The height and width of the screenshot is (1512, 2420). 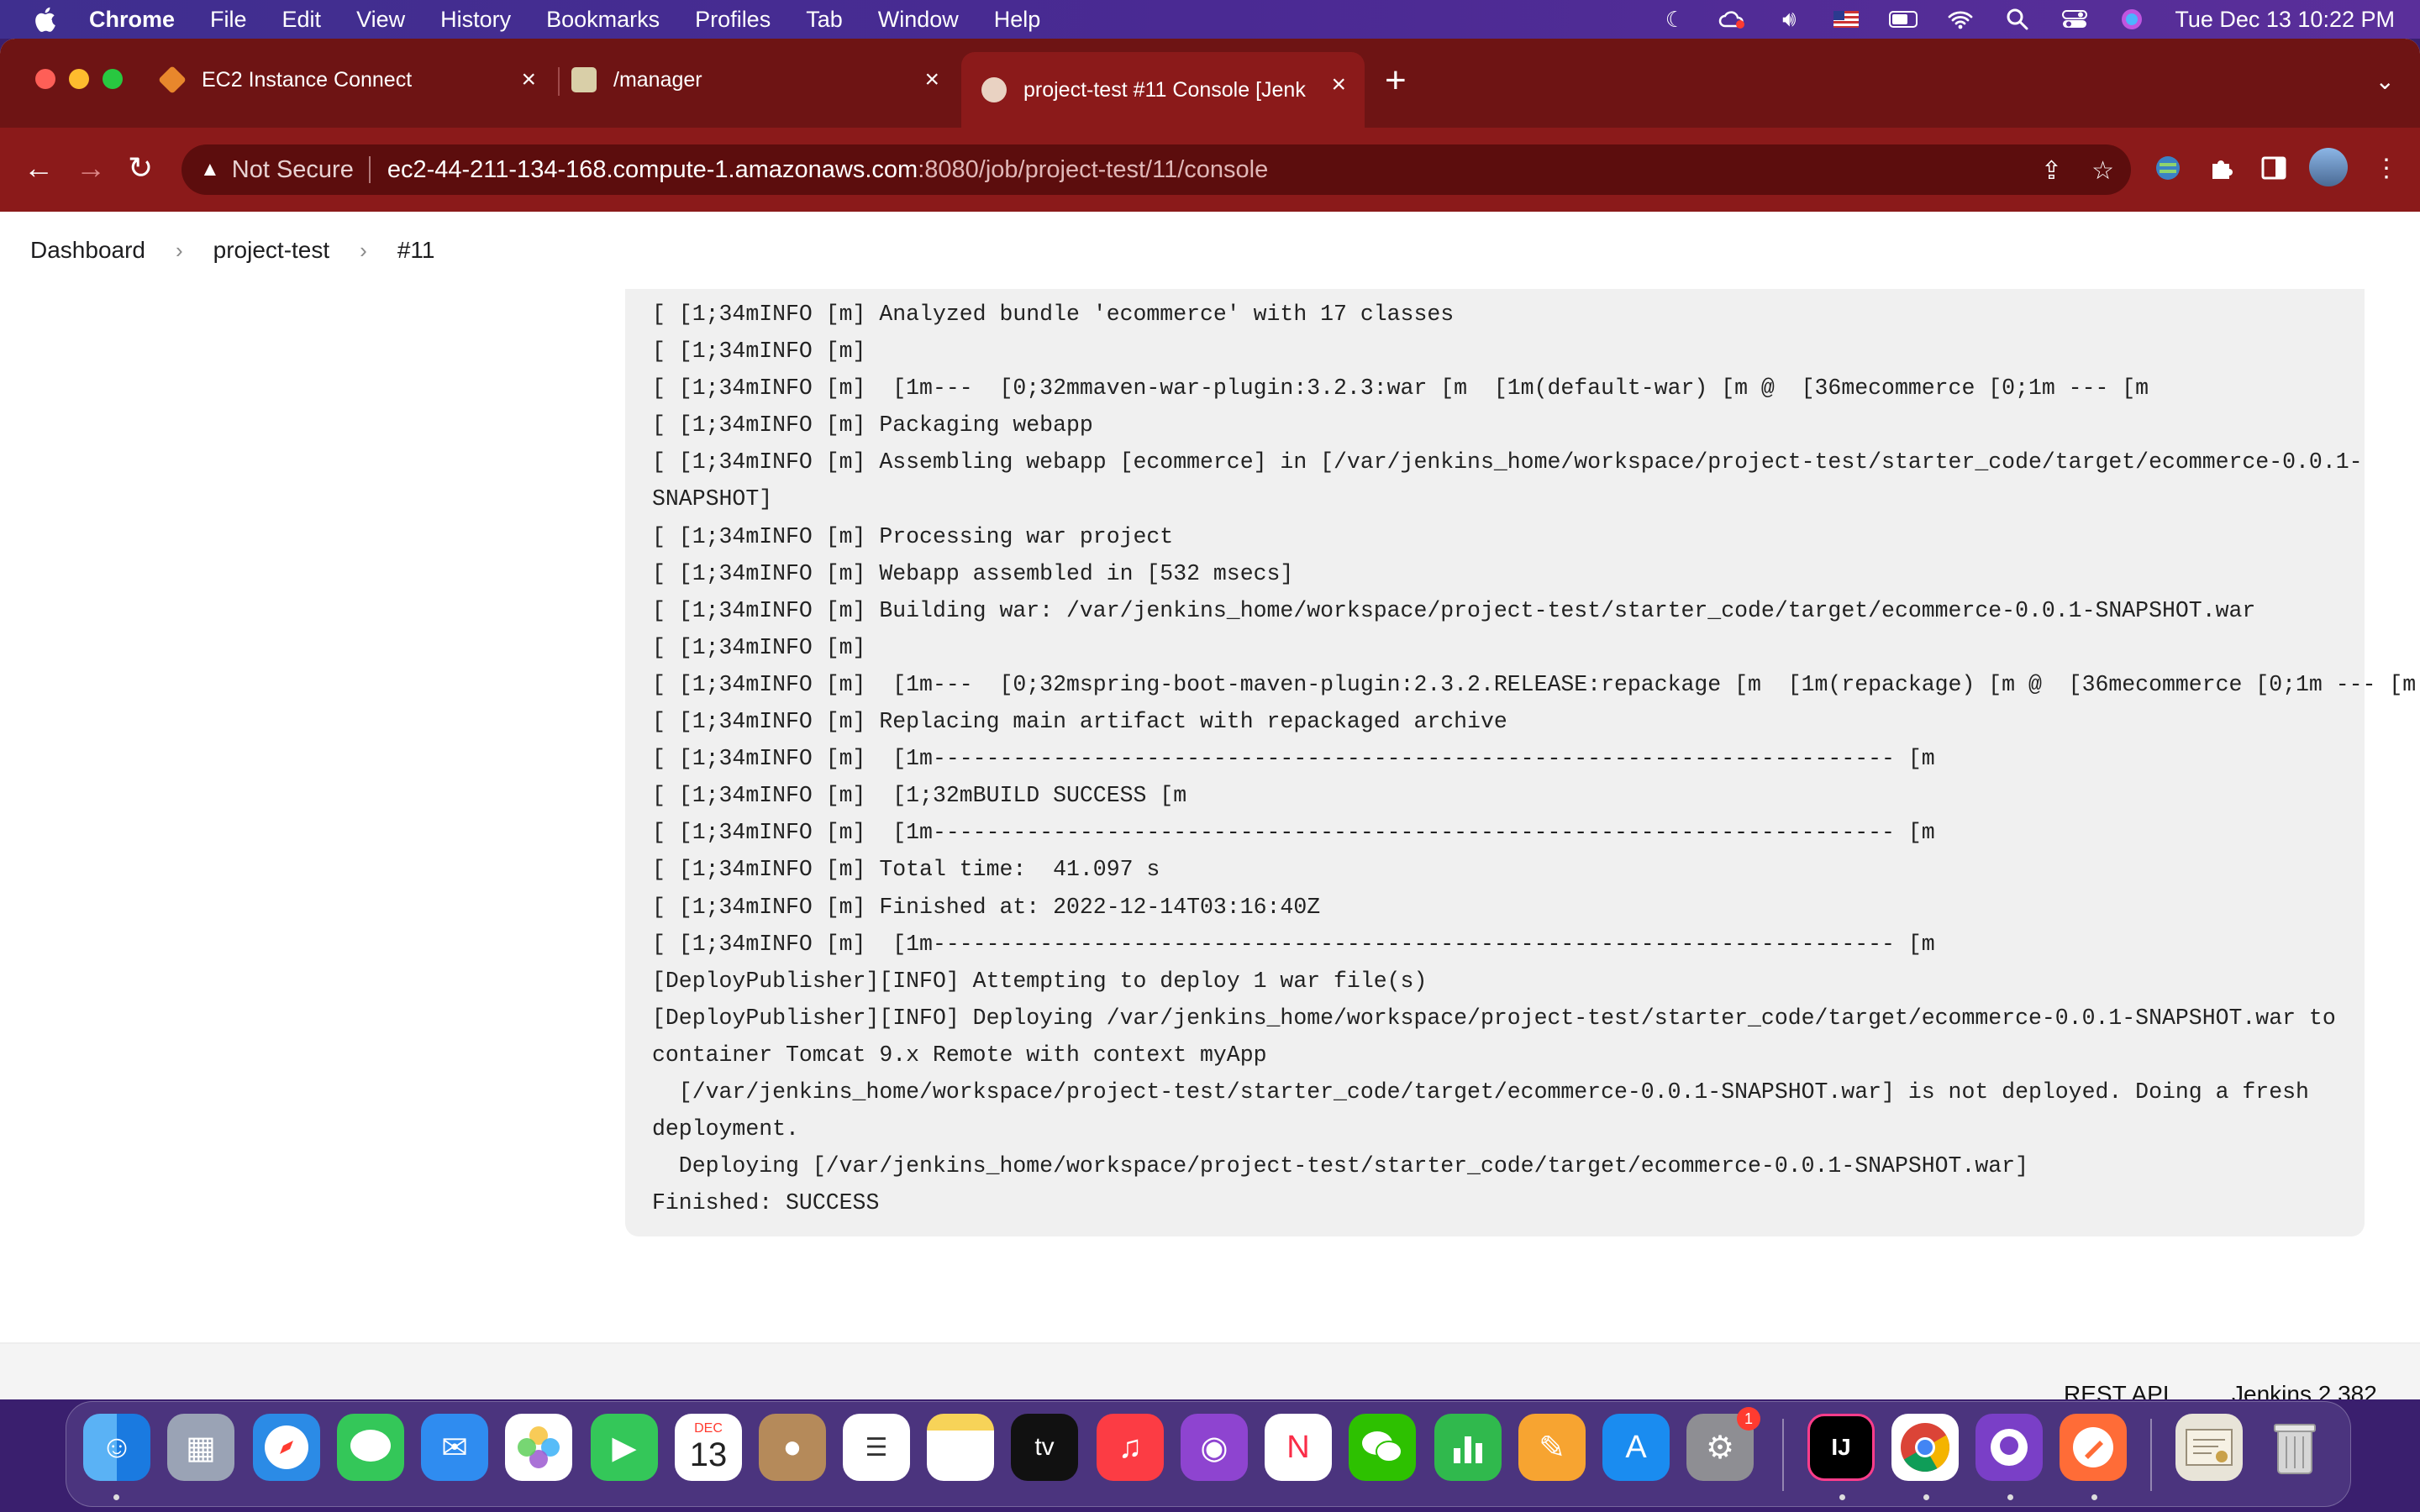 What do you see at coordinates (603, 20) in the screenshot?
I see `menu-bookmarks: Bookmarks` at bounding box center [603, 20].